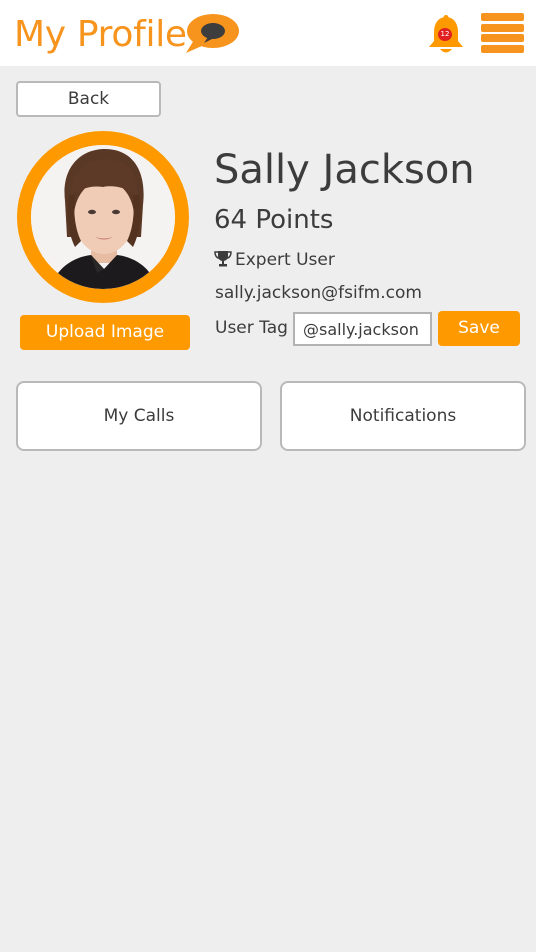 This screenshot has width=536, height=952. What do you see at coordinates (403, 416) in the screenshot?
I see `notifications-button: Notifications` at bounding box center [403, 416].